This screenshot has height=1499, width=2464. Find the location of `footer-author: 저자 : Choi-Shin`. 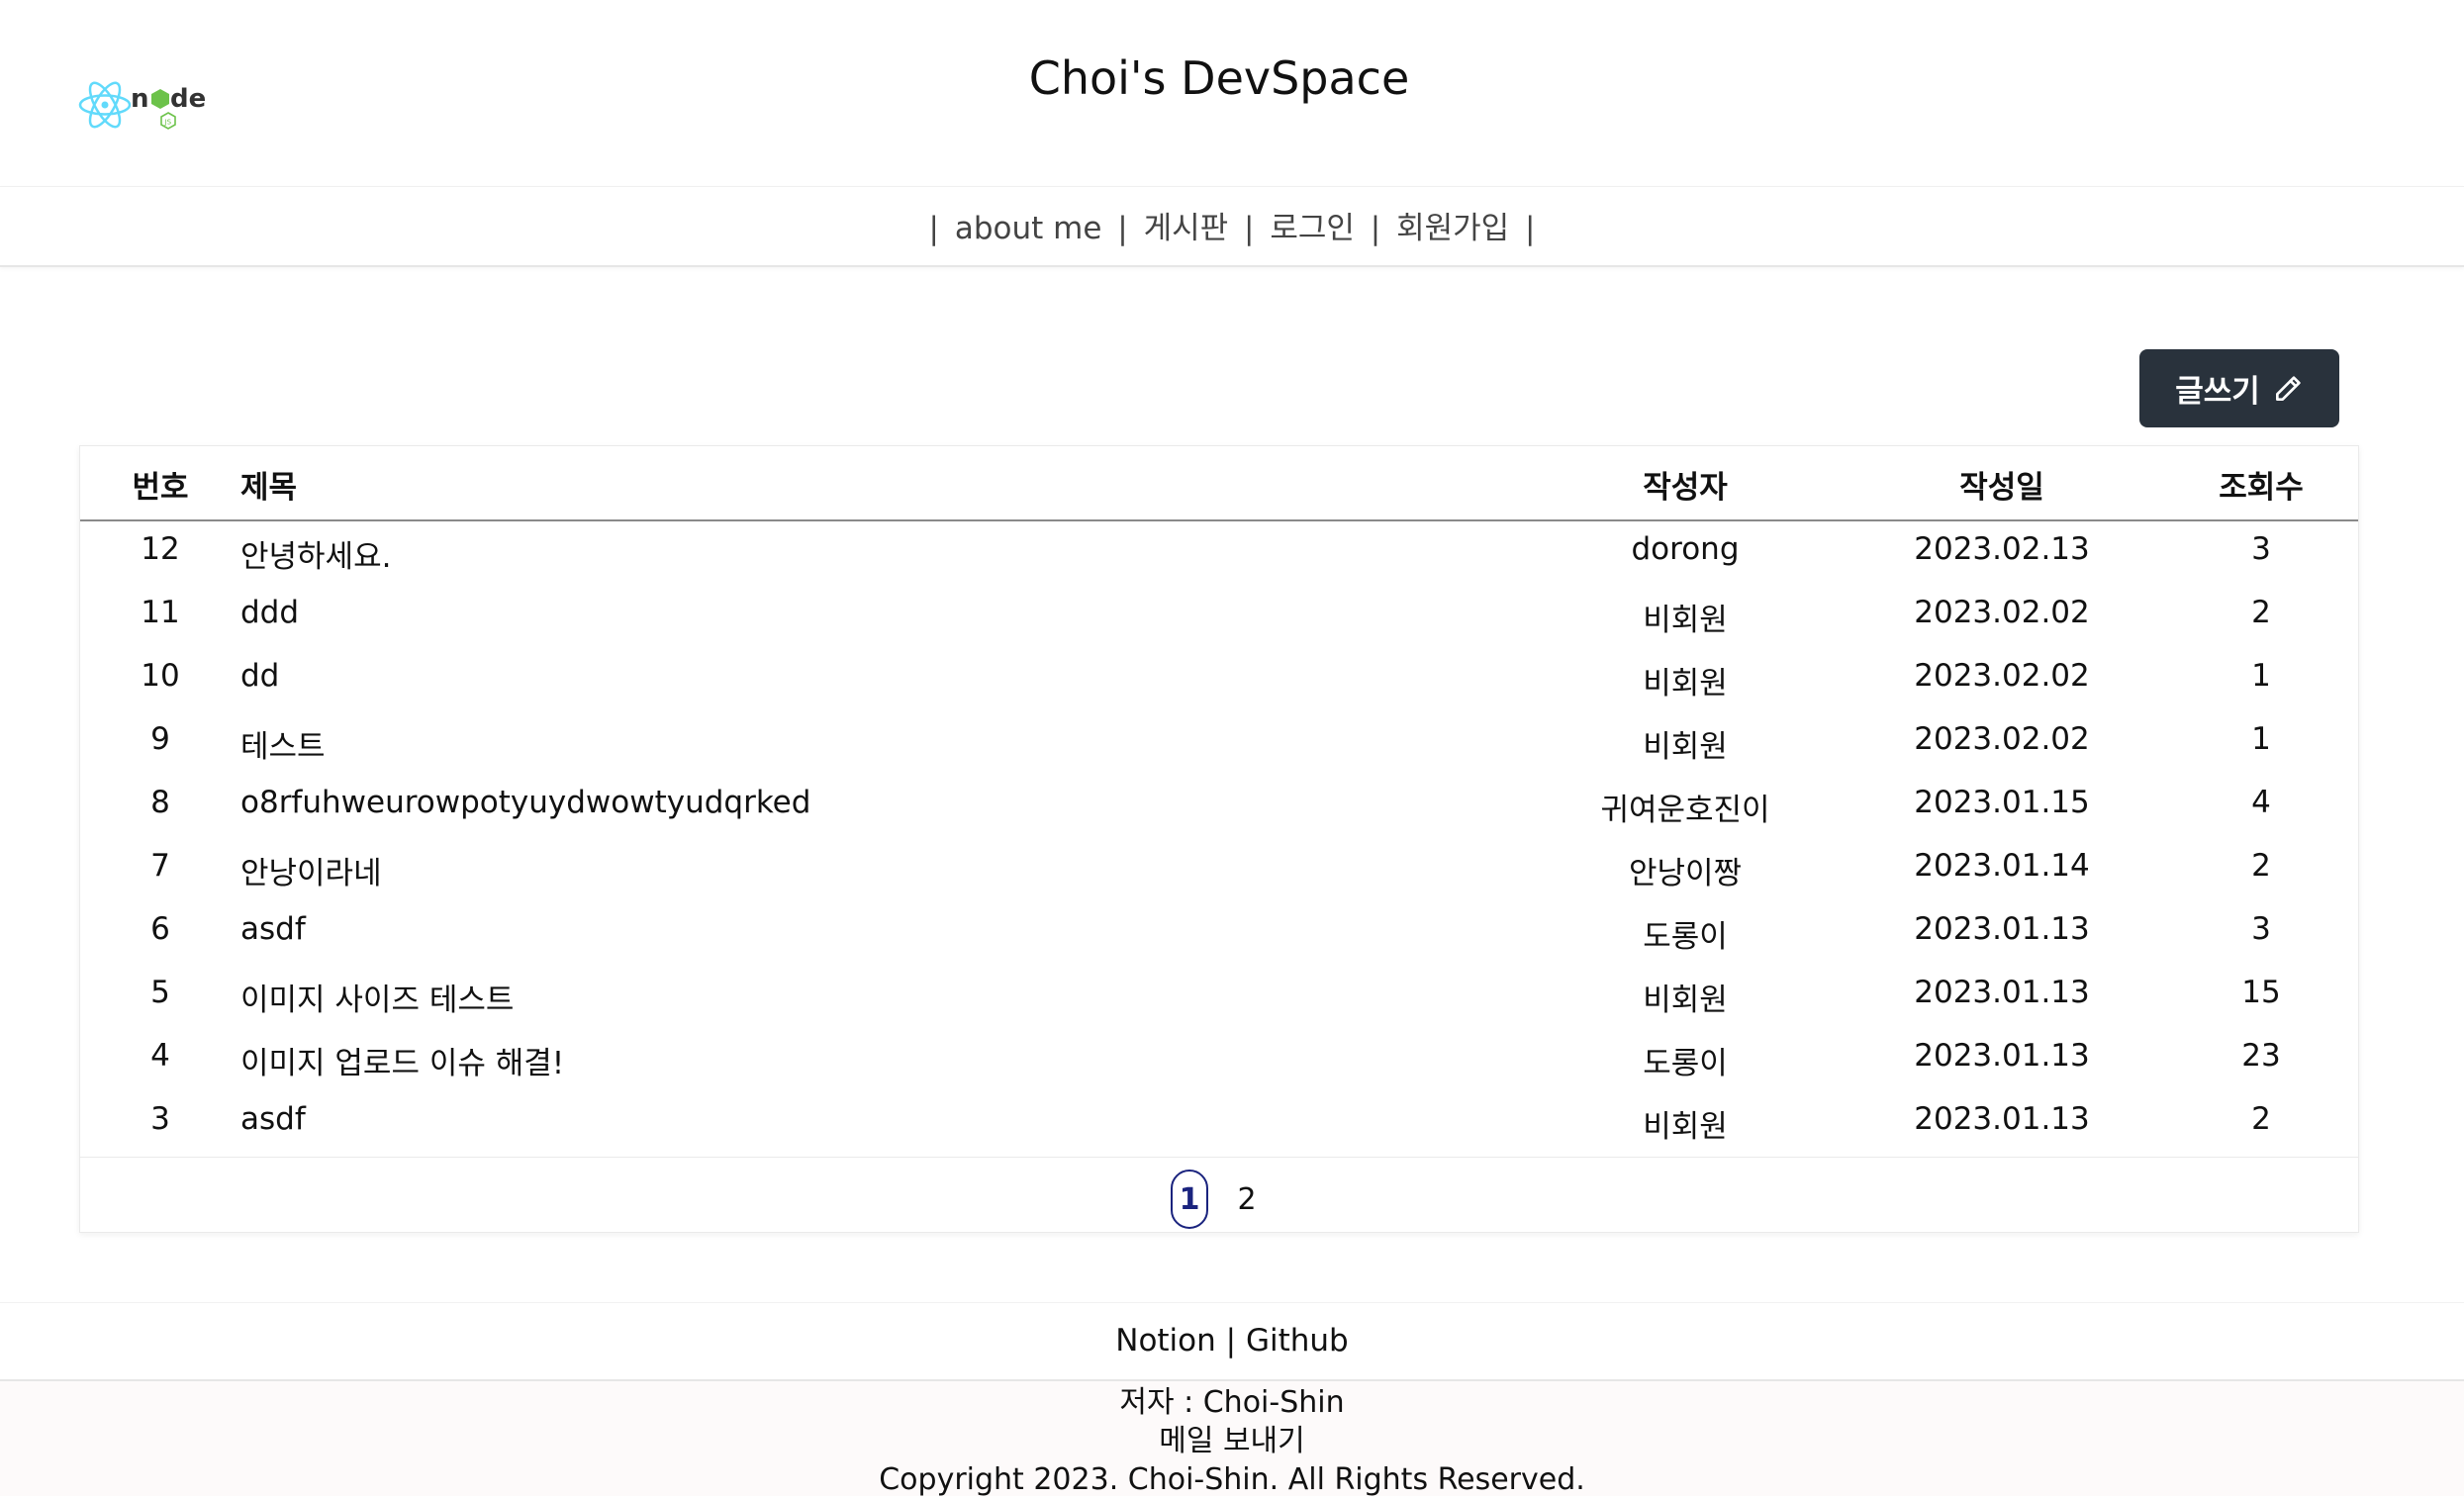

footer-author: 저자 : Choi-Shin is located at coordinates (1232, 1402).